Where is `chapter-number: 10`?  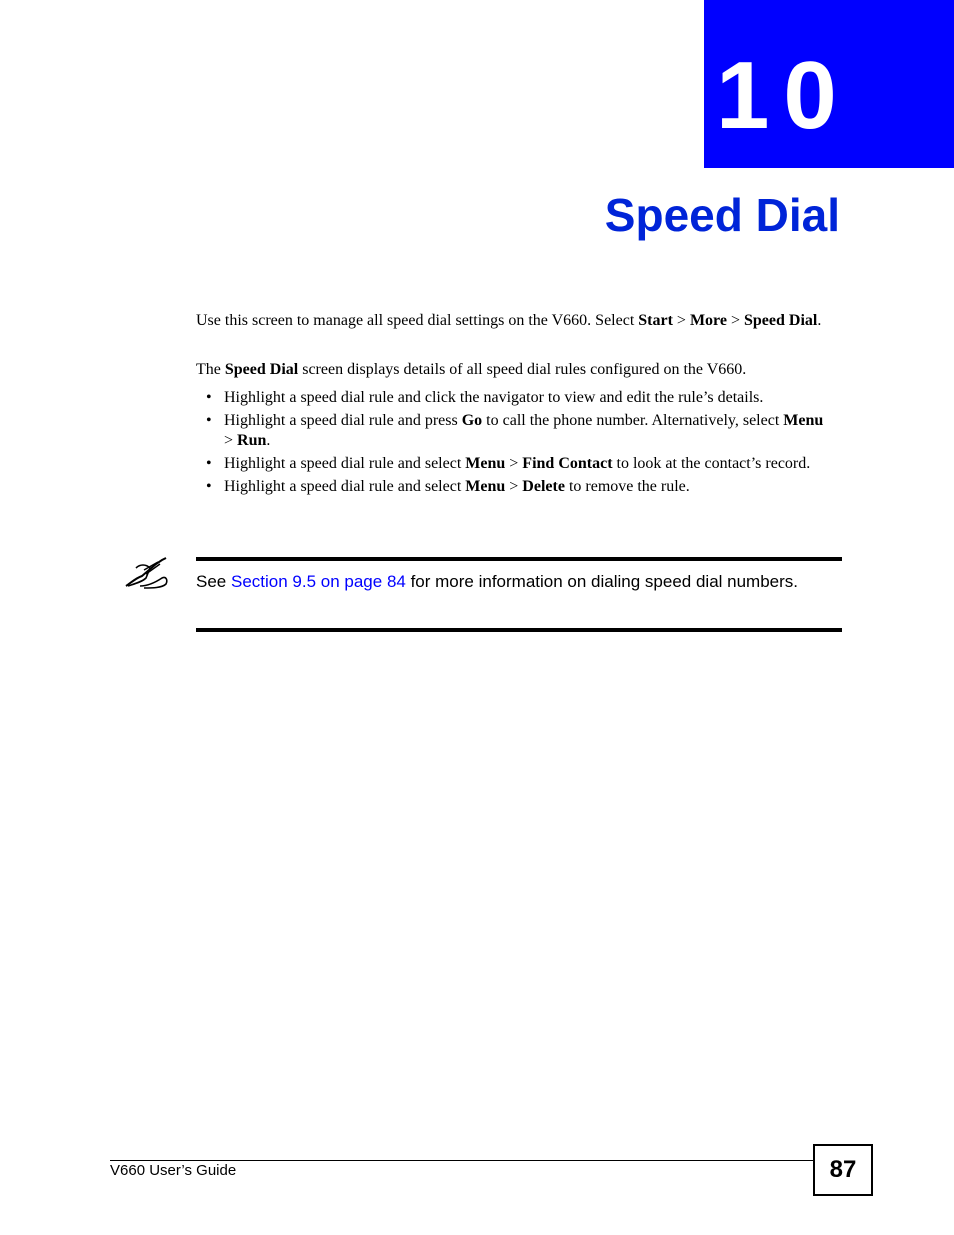
chapter-number: 10 is located at coordinates (783, 95).